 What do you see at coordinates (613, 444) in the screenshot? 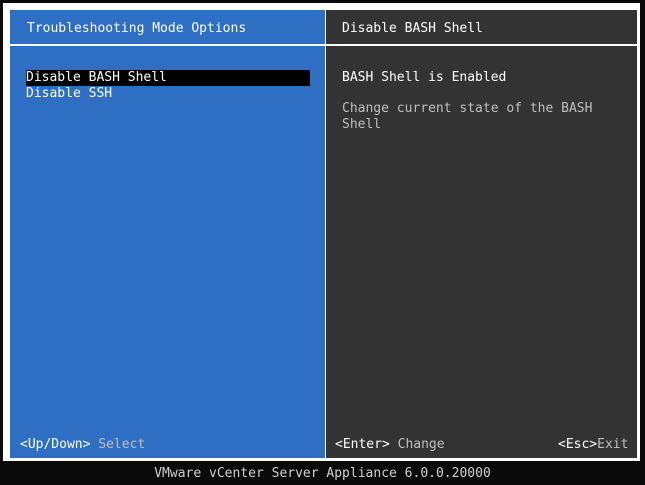
I see `esc-hint-text: Exit` at bounding box center [613, 444].